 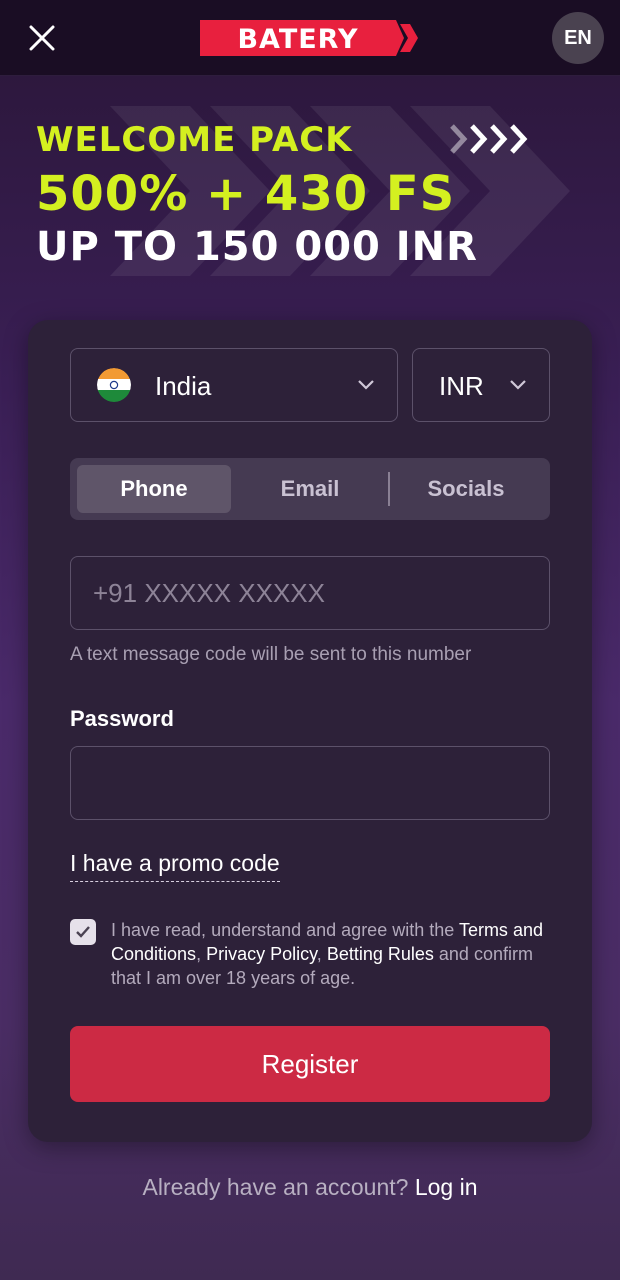 I want to click on register-button: Register, so click(x=310, y=1064).